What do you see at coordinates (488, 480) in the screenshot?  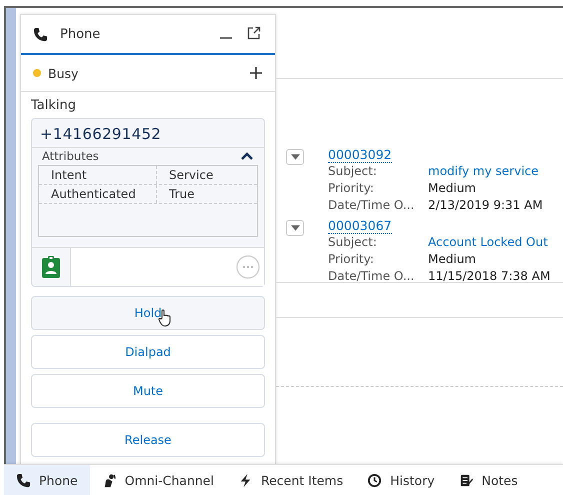 I see `utility-tab: Notes` at bounding box center [488, 480].